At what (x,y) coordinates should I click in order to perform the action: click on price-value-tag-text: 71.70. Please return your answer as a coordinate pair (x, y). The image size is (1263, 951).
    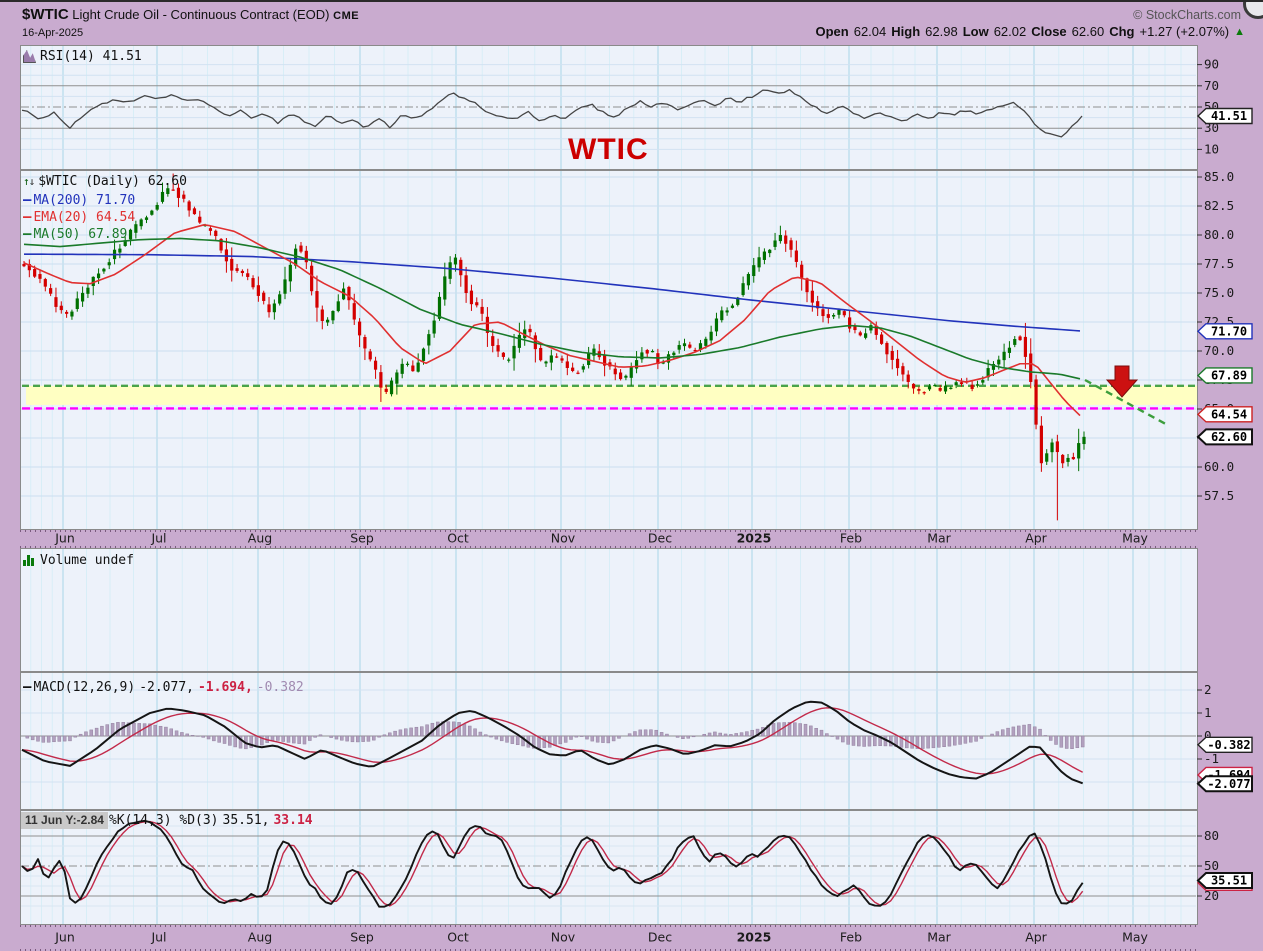
    Looking at the image, I should click on (1229, 331).